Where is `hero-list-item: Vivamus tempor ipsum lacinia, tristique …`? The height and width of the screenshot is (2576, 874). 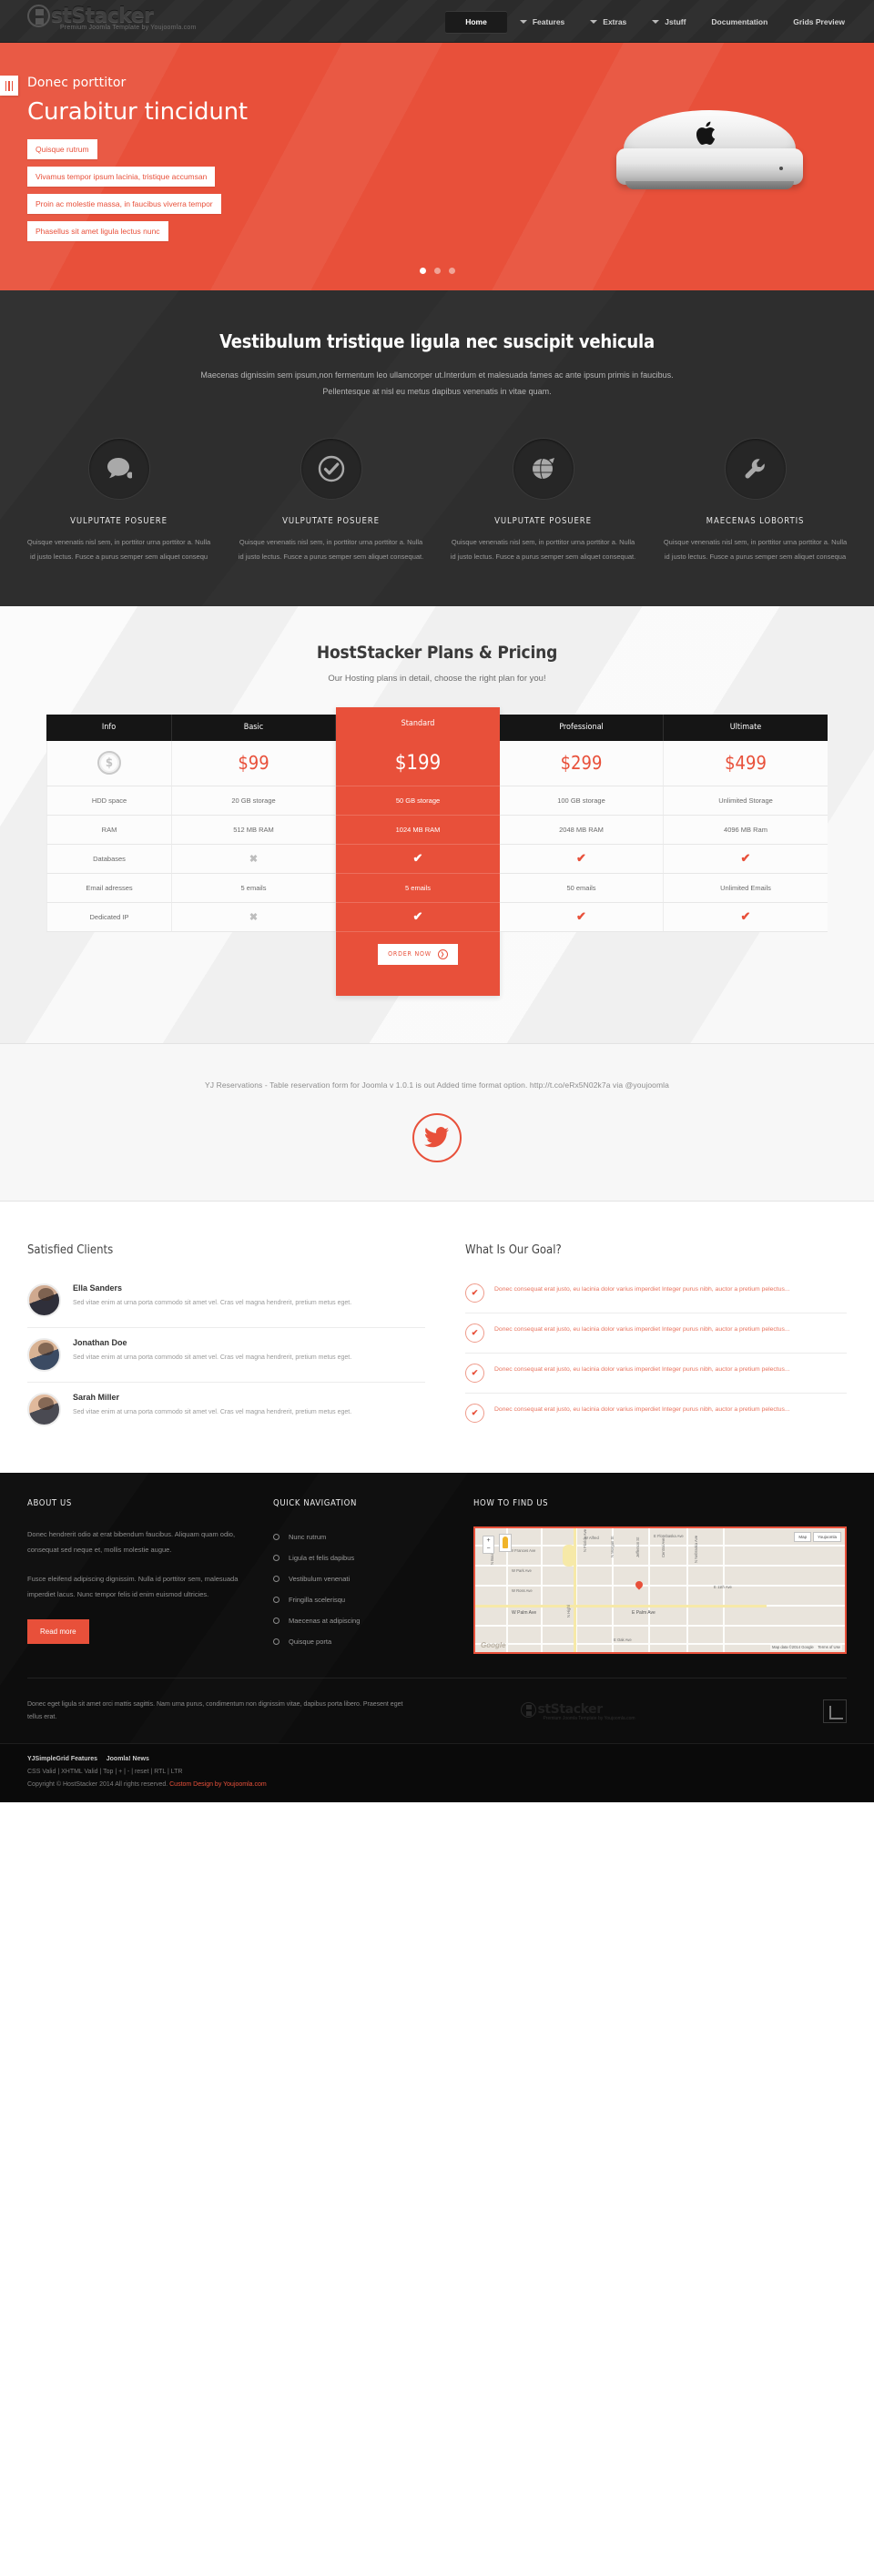
hero-list-item: Vivamus tempor ipsum lacinia, tristique … is located at coordinates (121, 177).